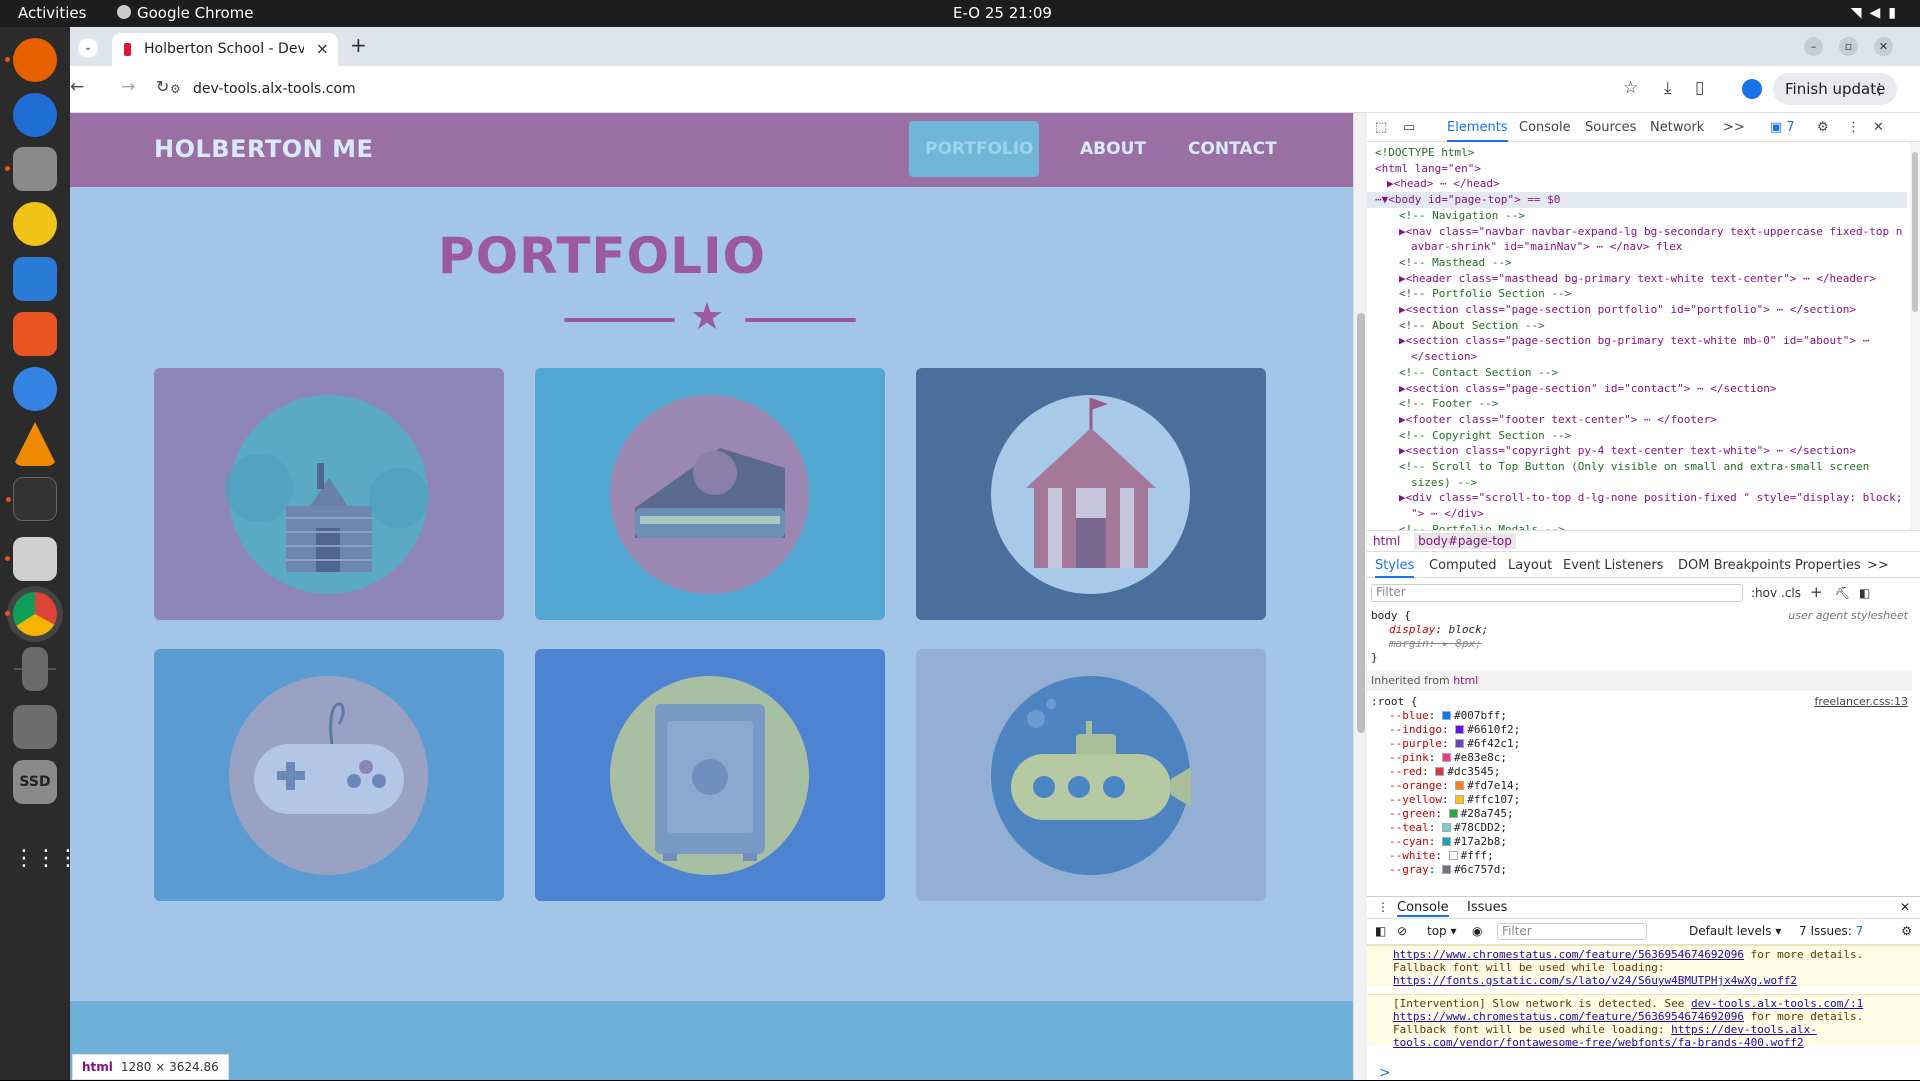 The image size is (1920, 1081). I want to click on dom-node-line: <!-- Footer -->, so click(1637, 404).